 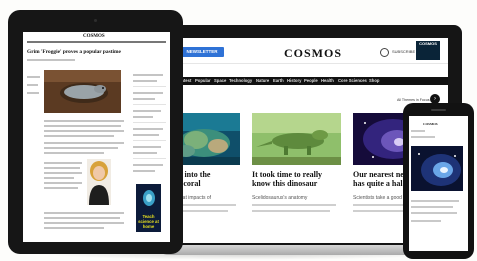 I want to click on nav-item-people: People, so click(x=311, y=81).